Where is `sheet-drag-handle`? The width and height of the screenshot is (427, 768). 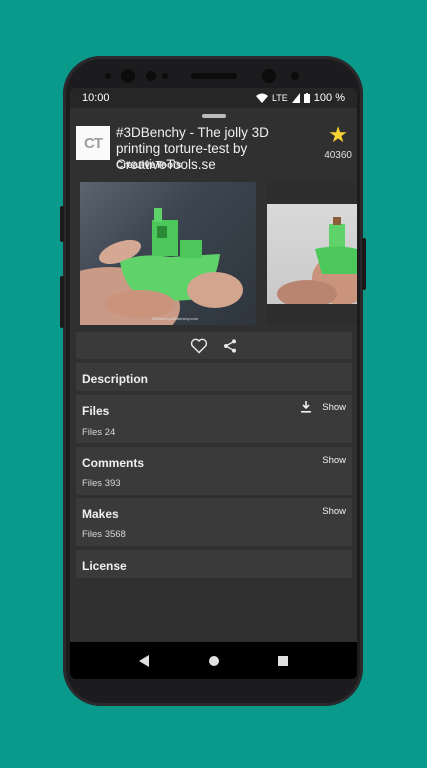 sheet-drag-handle is located at coordinates (214, 116).